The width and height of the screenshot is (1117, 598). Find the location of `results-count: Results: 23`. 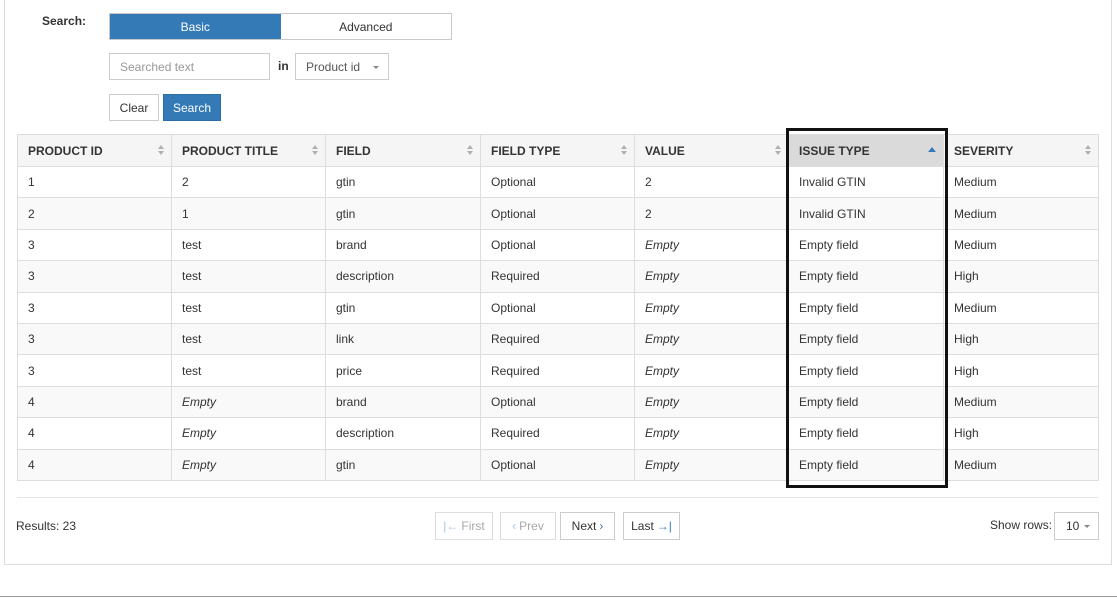

results-count: Results: 23 is located at coordinates (46, 526).